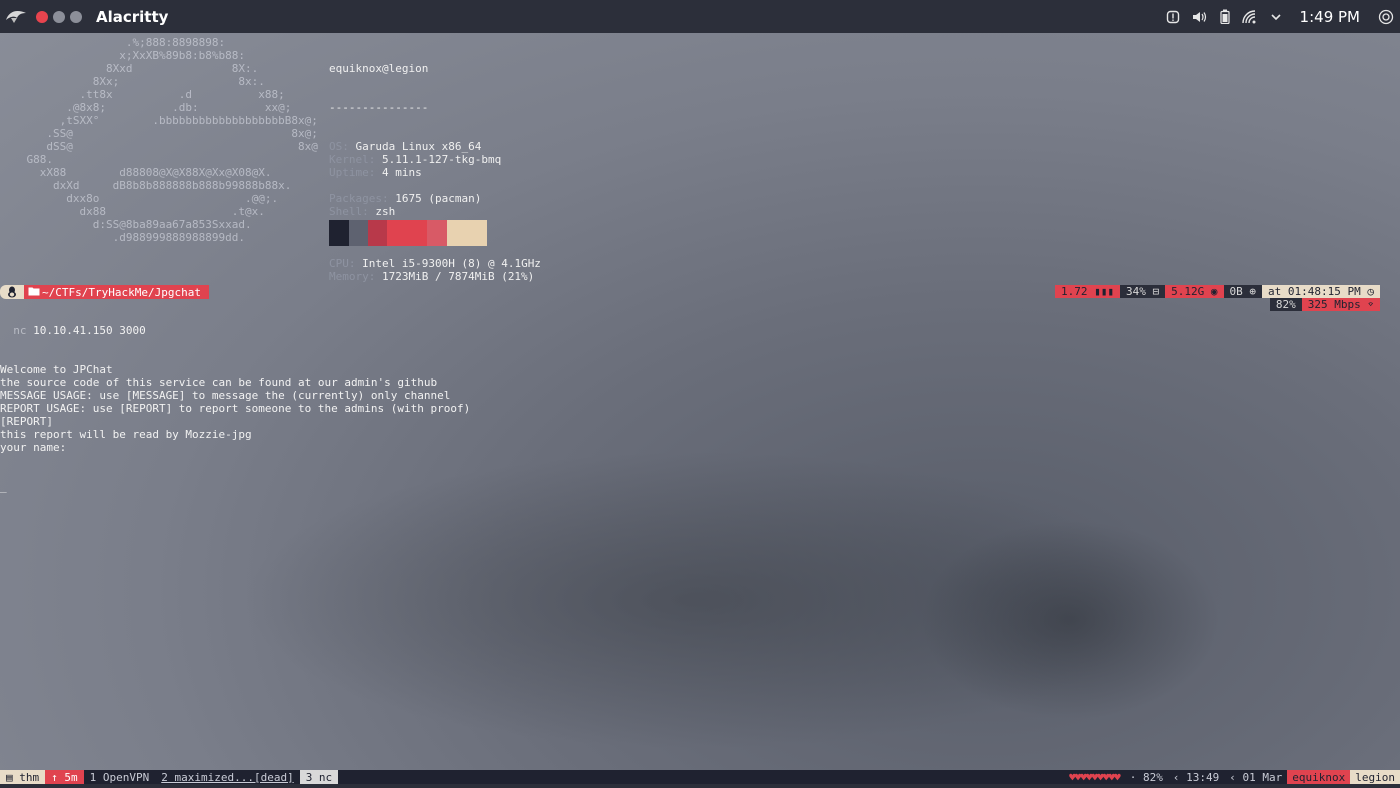  I want to click on tmux-uptime: ↑ 5m, so click(64, 777).